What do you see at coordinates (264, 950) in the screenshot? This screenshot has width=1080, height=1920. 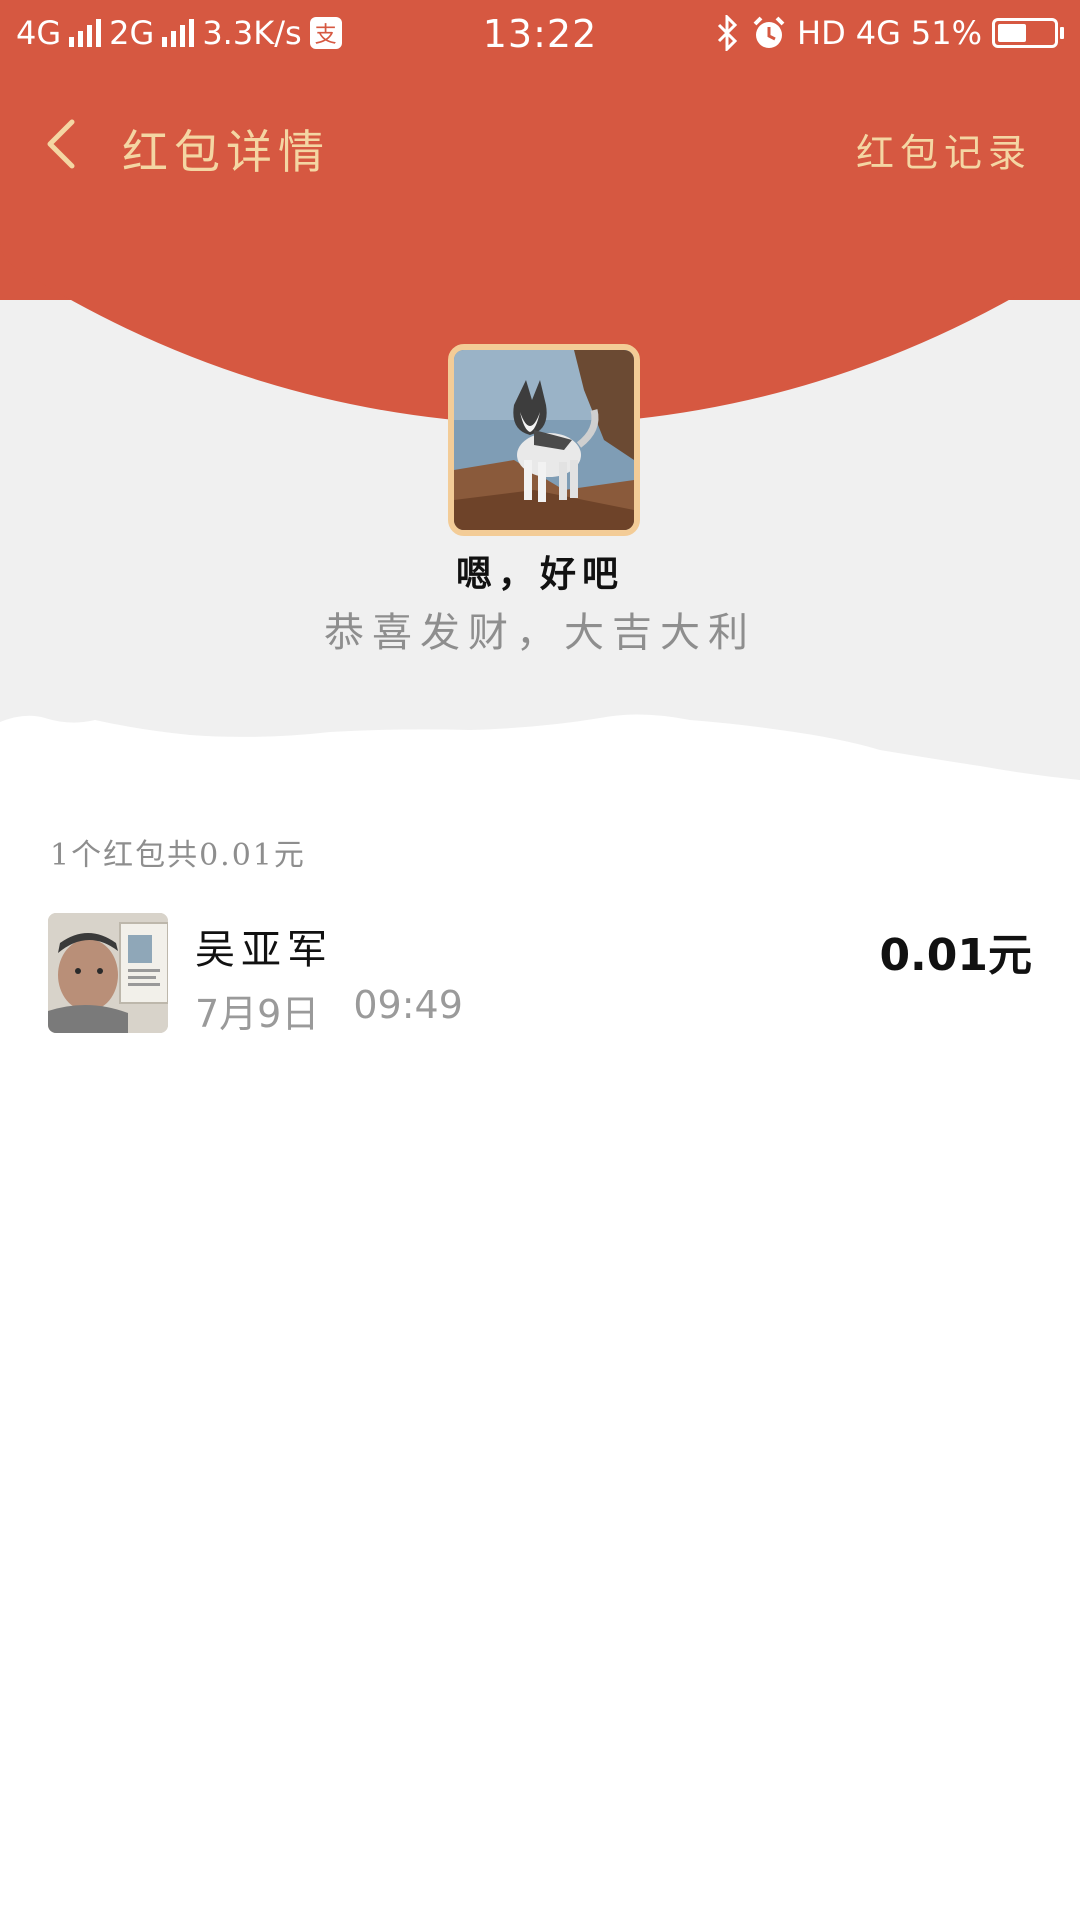 I see `receiver-name: 吴亚军` at bounding box center [264, 950].